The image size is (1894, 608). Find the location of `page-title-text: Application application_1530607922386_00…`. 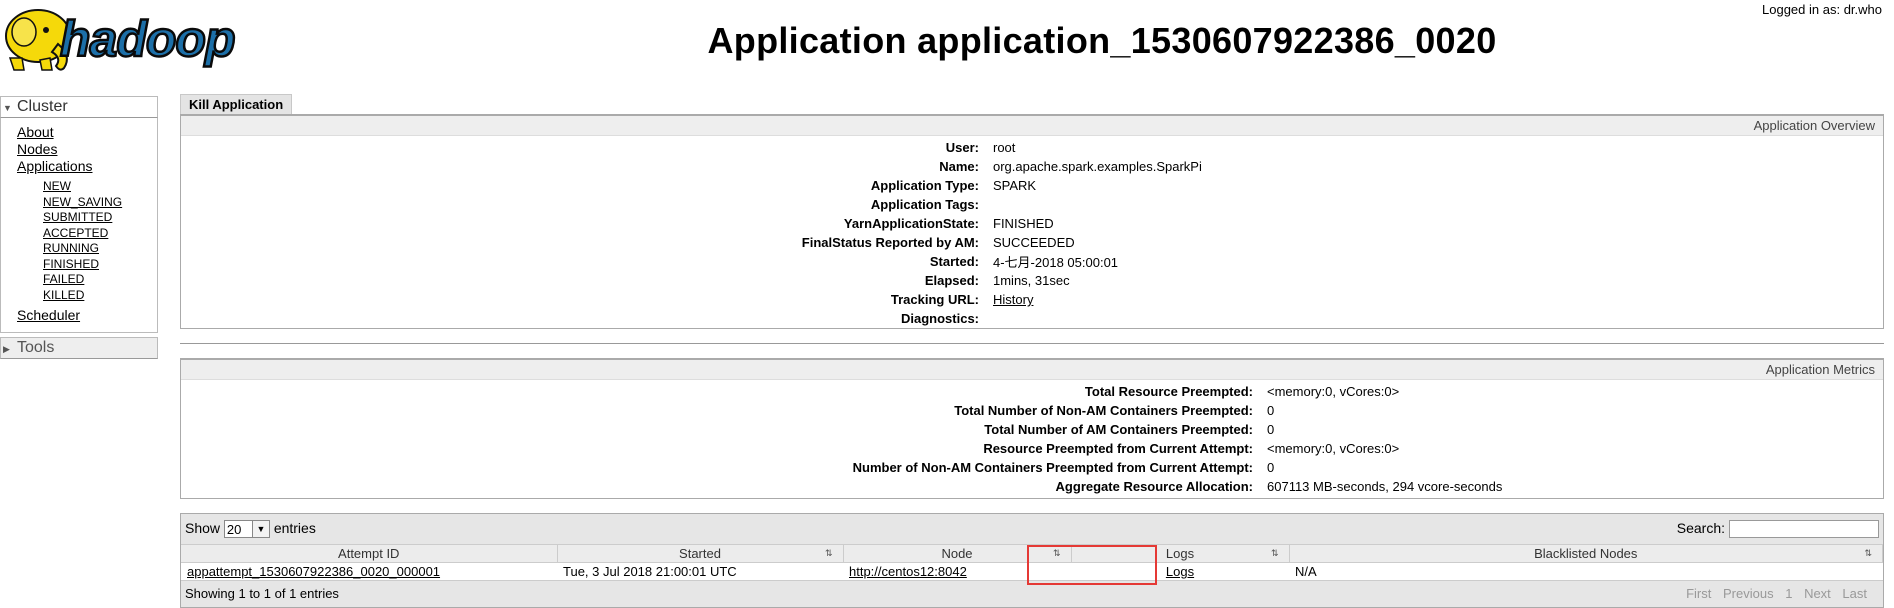

page-title-text: Application application_1530607922386_00… is located at coordinates (1102, 40).